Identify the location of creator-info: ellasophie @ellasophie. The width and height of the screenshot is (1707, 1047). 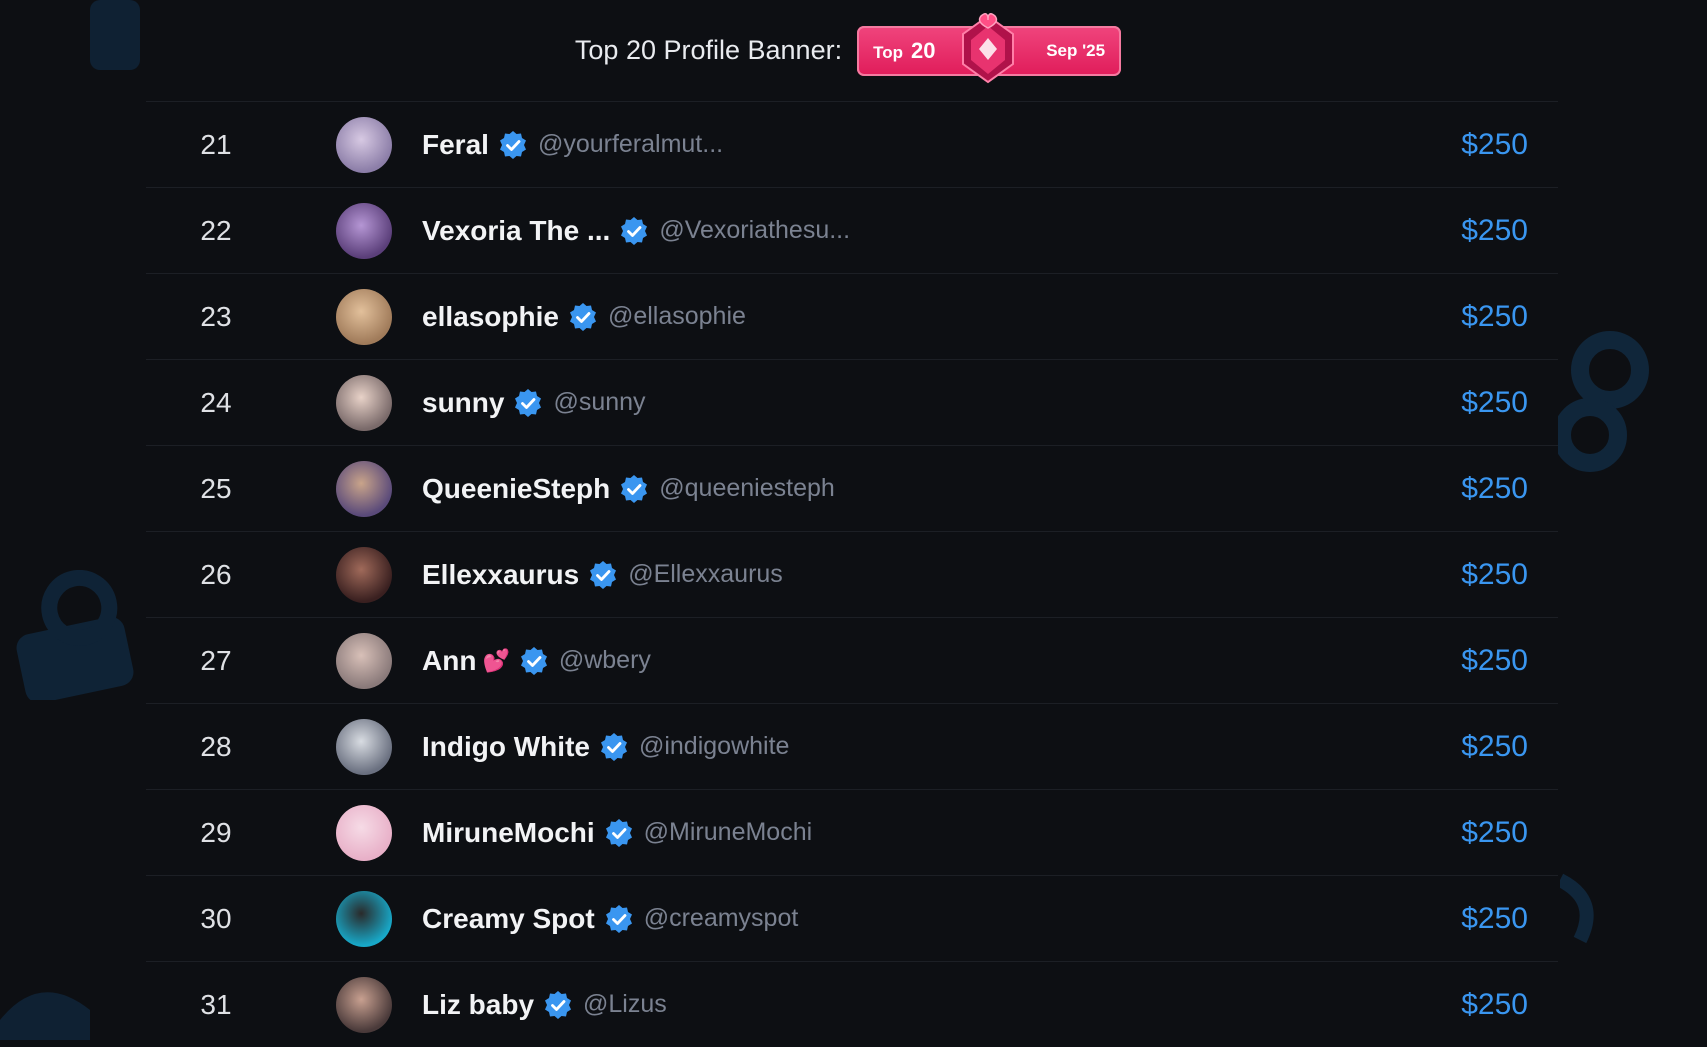
(584, 317).